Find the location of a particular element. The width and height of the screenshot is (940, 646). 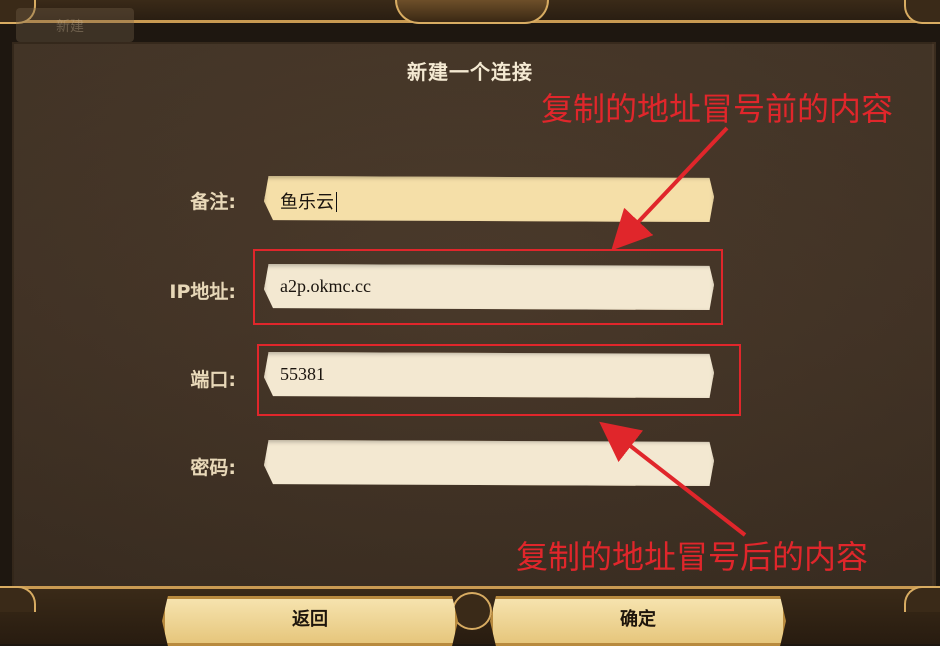

confirm-button: 确定 is located at coordinates (638, 621).